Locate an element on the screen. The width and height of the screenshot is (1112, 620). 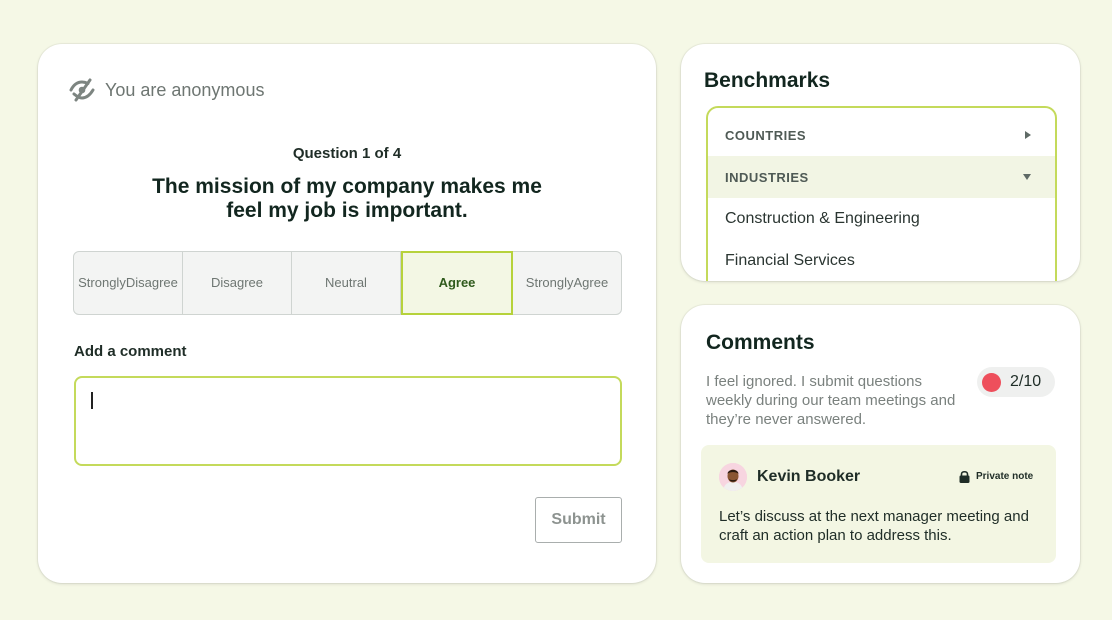
anonymous-indicator: You are anonymous is located at coordinates (166, 90).